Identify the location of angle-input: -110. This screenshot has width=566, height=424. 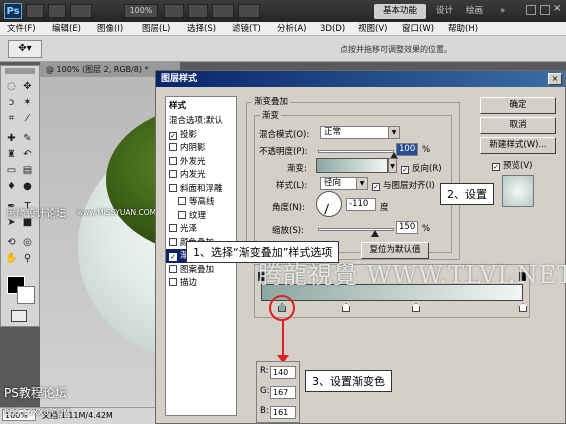
(361, 204).